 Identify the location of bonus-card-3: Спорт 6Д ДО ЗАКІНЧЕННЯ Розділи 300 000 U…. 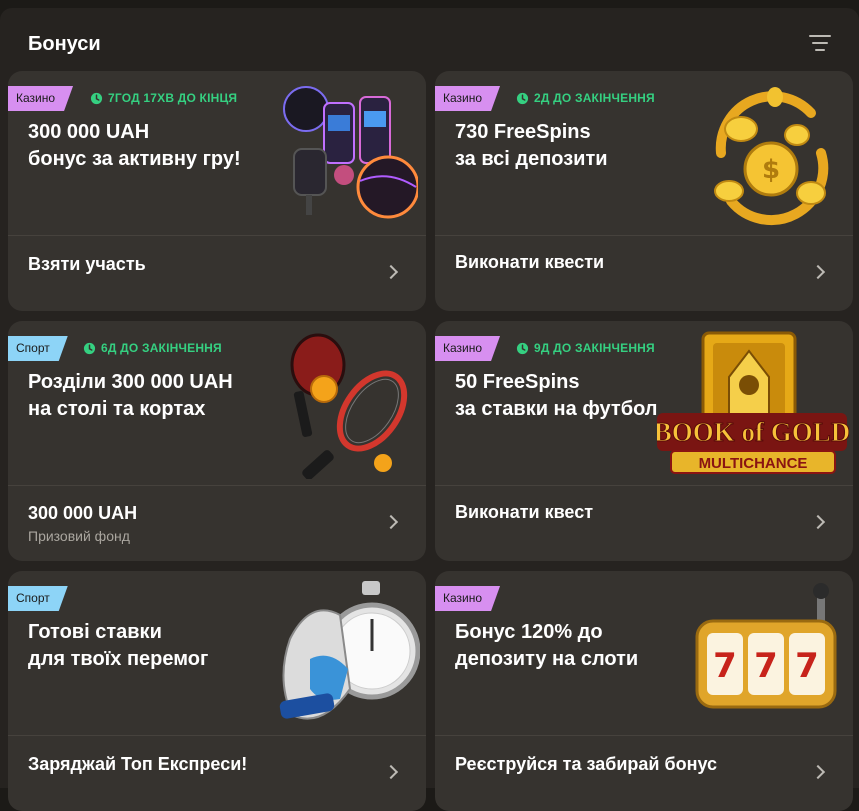
(217, 441).